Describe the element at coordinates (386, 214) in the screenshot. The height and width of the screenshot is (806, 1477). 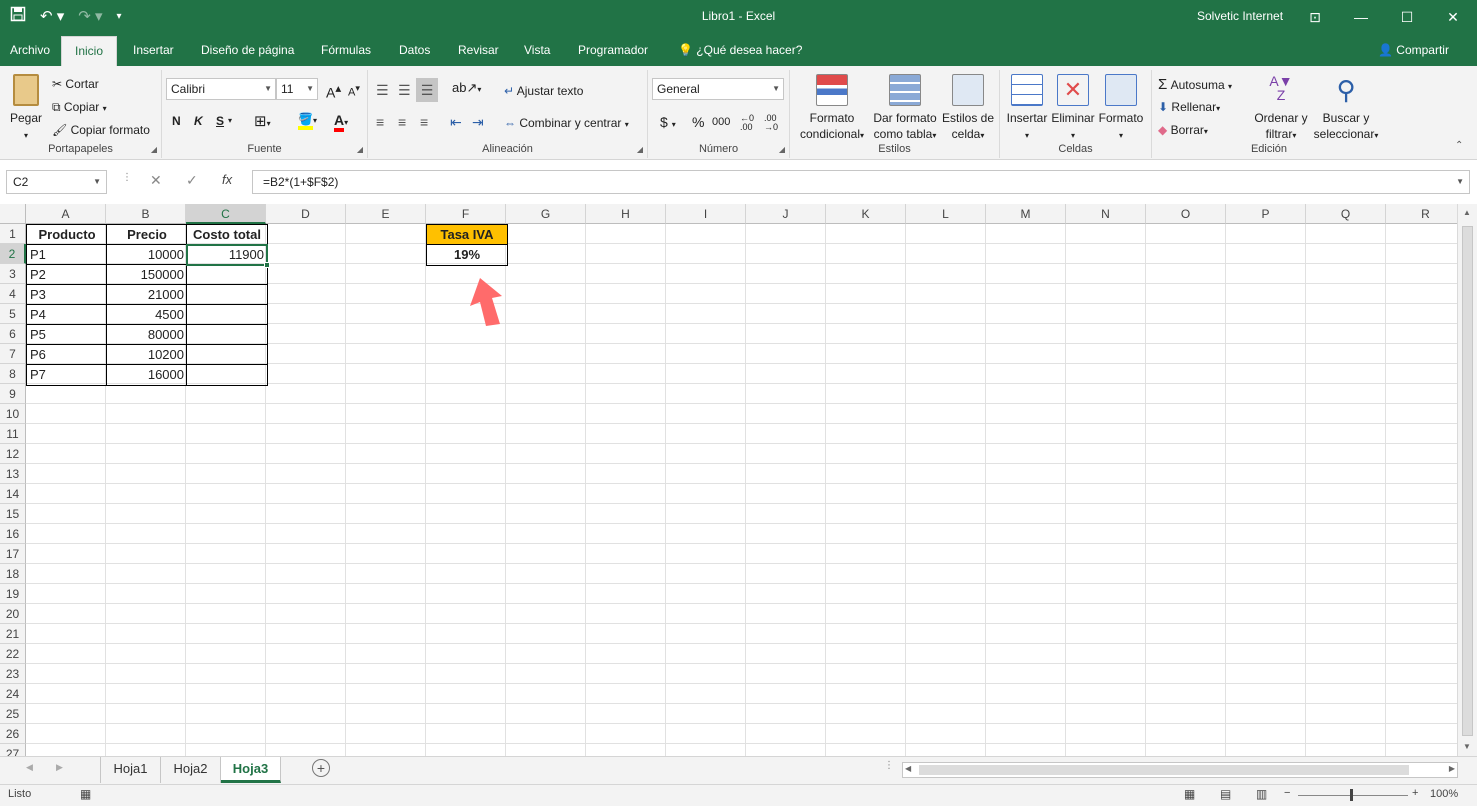
I see `column-header-e: E` at that location.